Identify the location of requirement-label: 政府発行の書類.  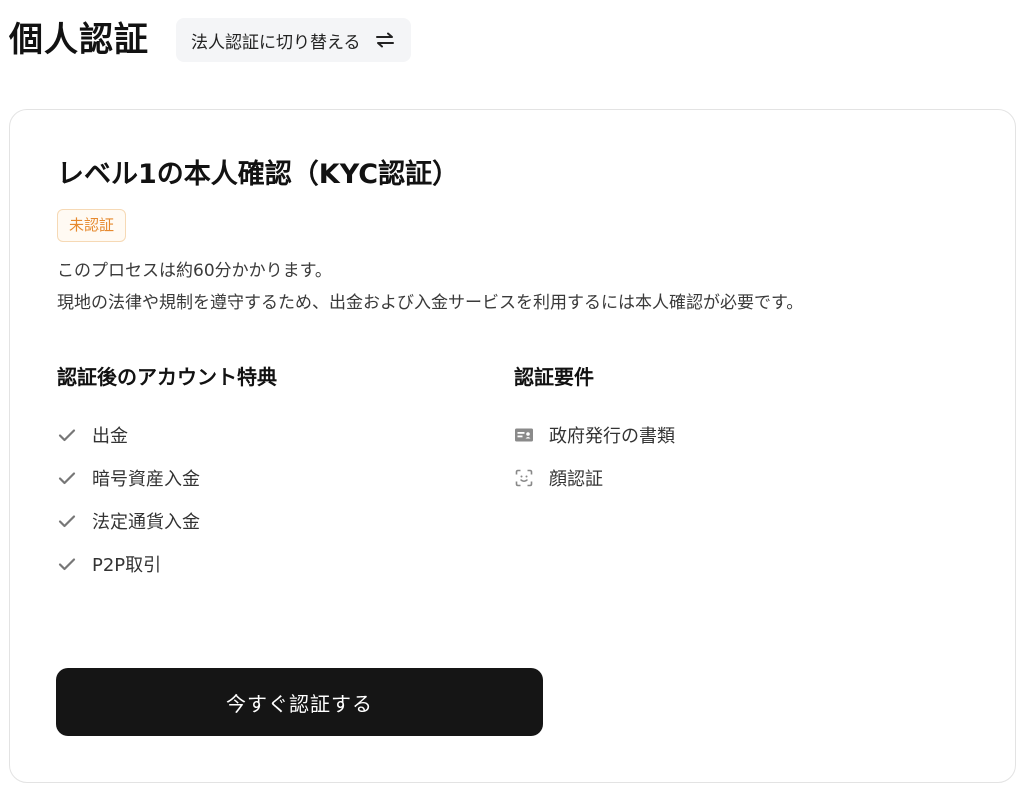
(612, 436).